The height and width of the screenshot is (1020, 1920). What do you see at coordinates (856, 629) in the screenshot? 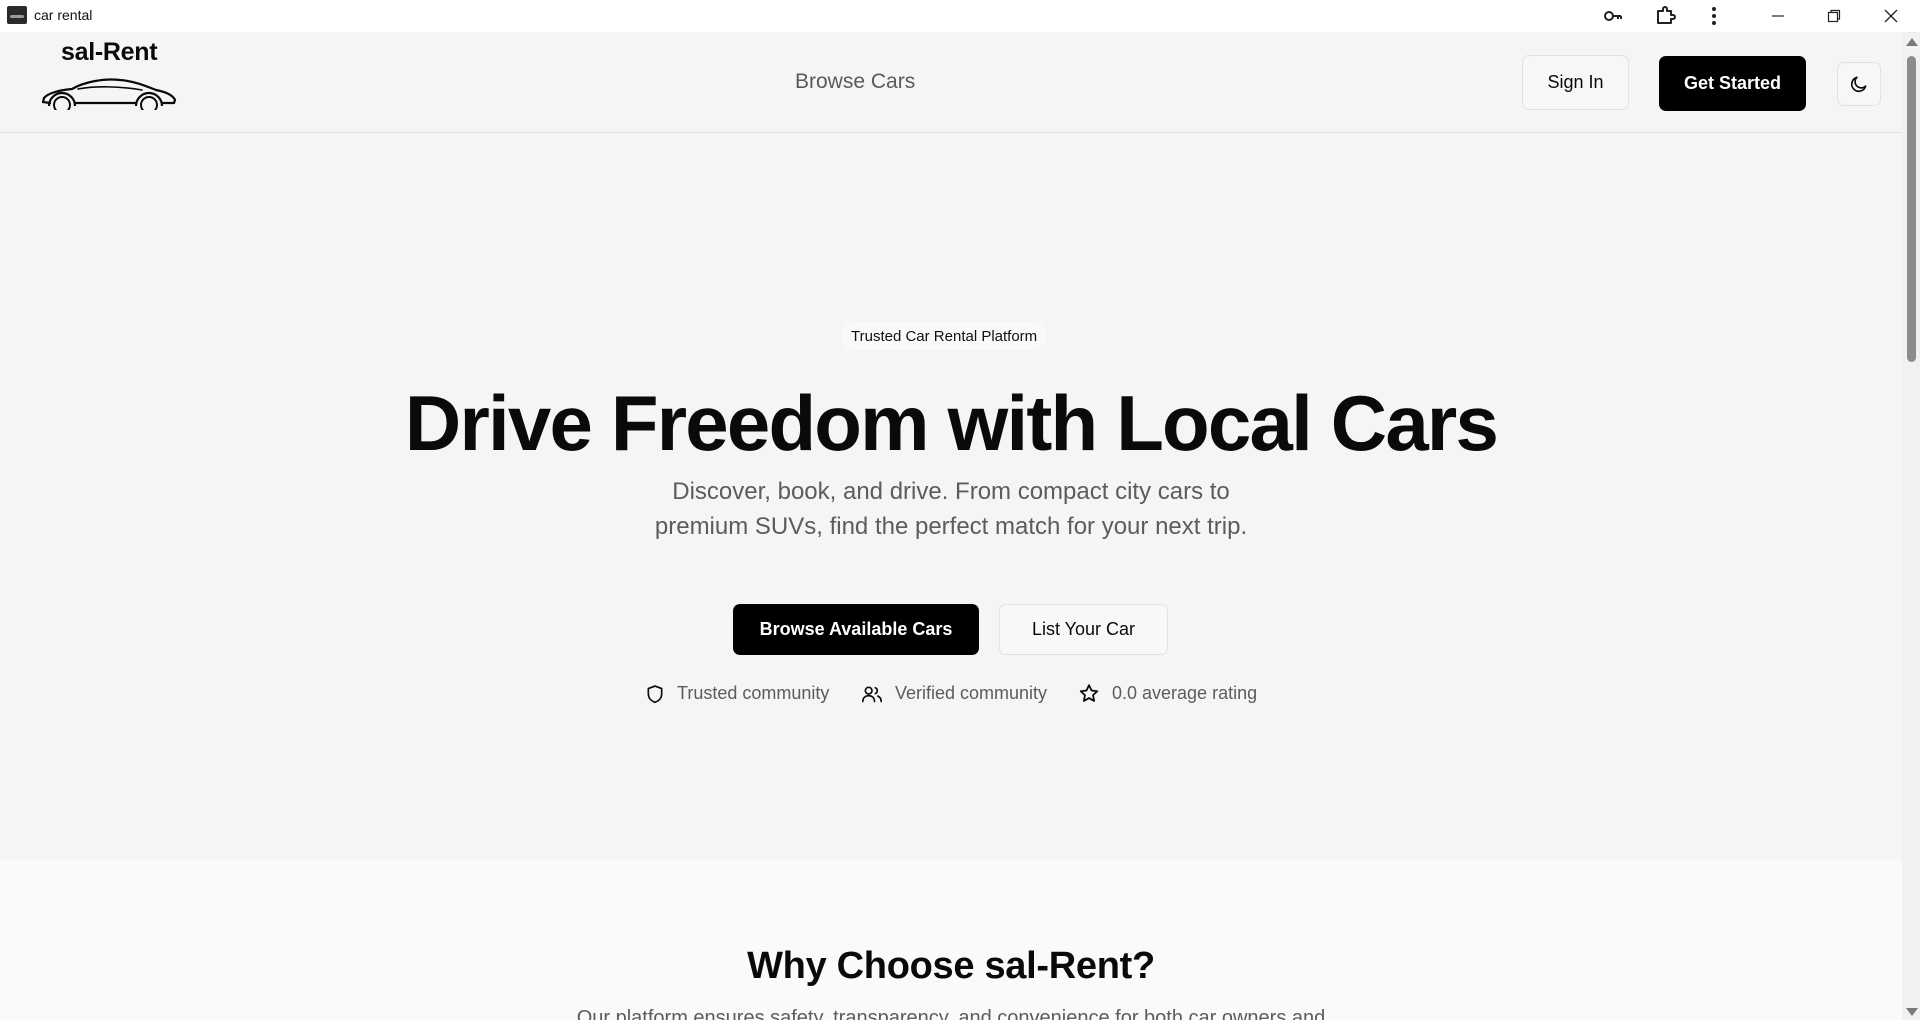
I see `browse-available-cars-button: Browse Available Cars` at bounding box center [856, 629].